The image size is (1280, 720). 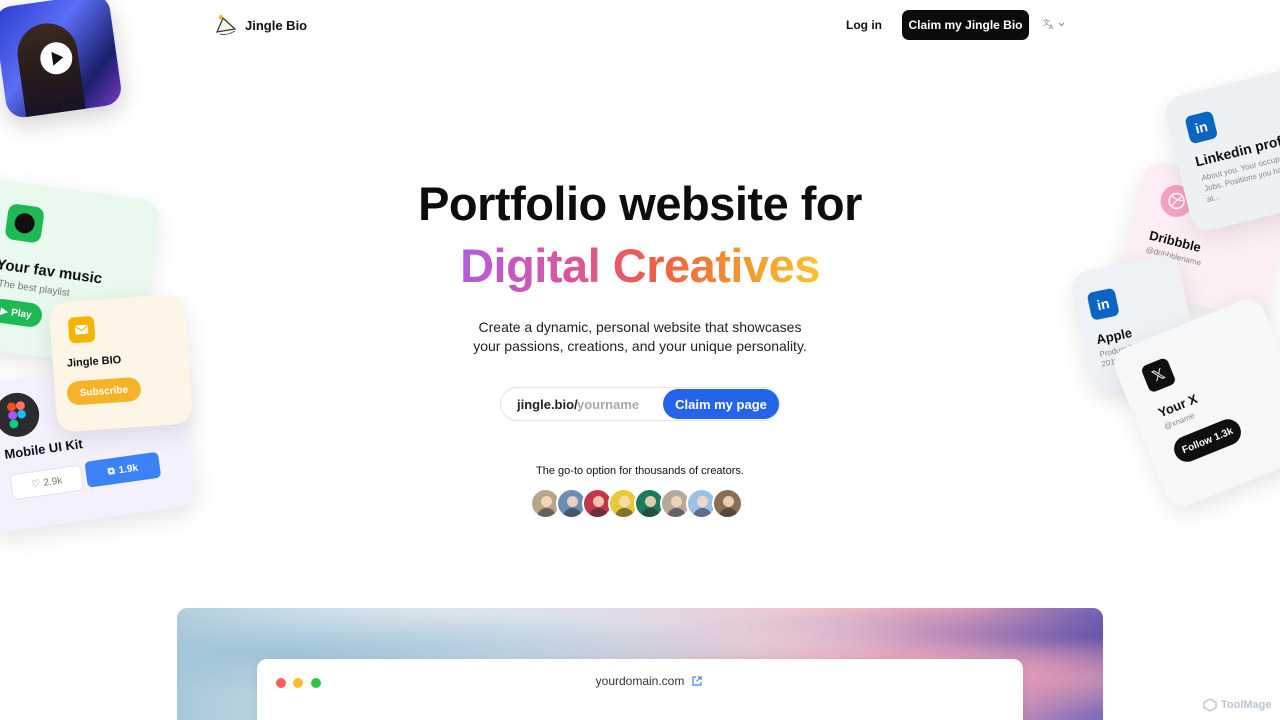 What do you see at coordinates (21, 415) in the screenshot?
I see `figma-icon` at bounding box center [21, 415].